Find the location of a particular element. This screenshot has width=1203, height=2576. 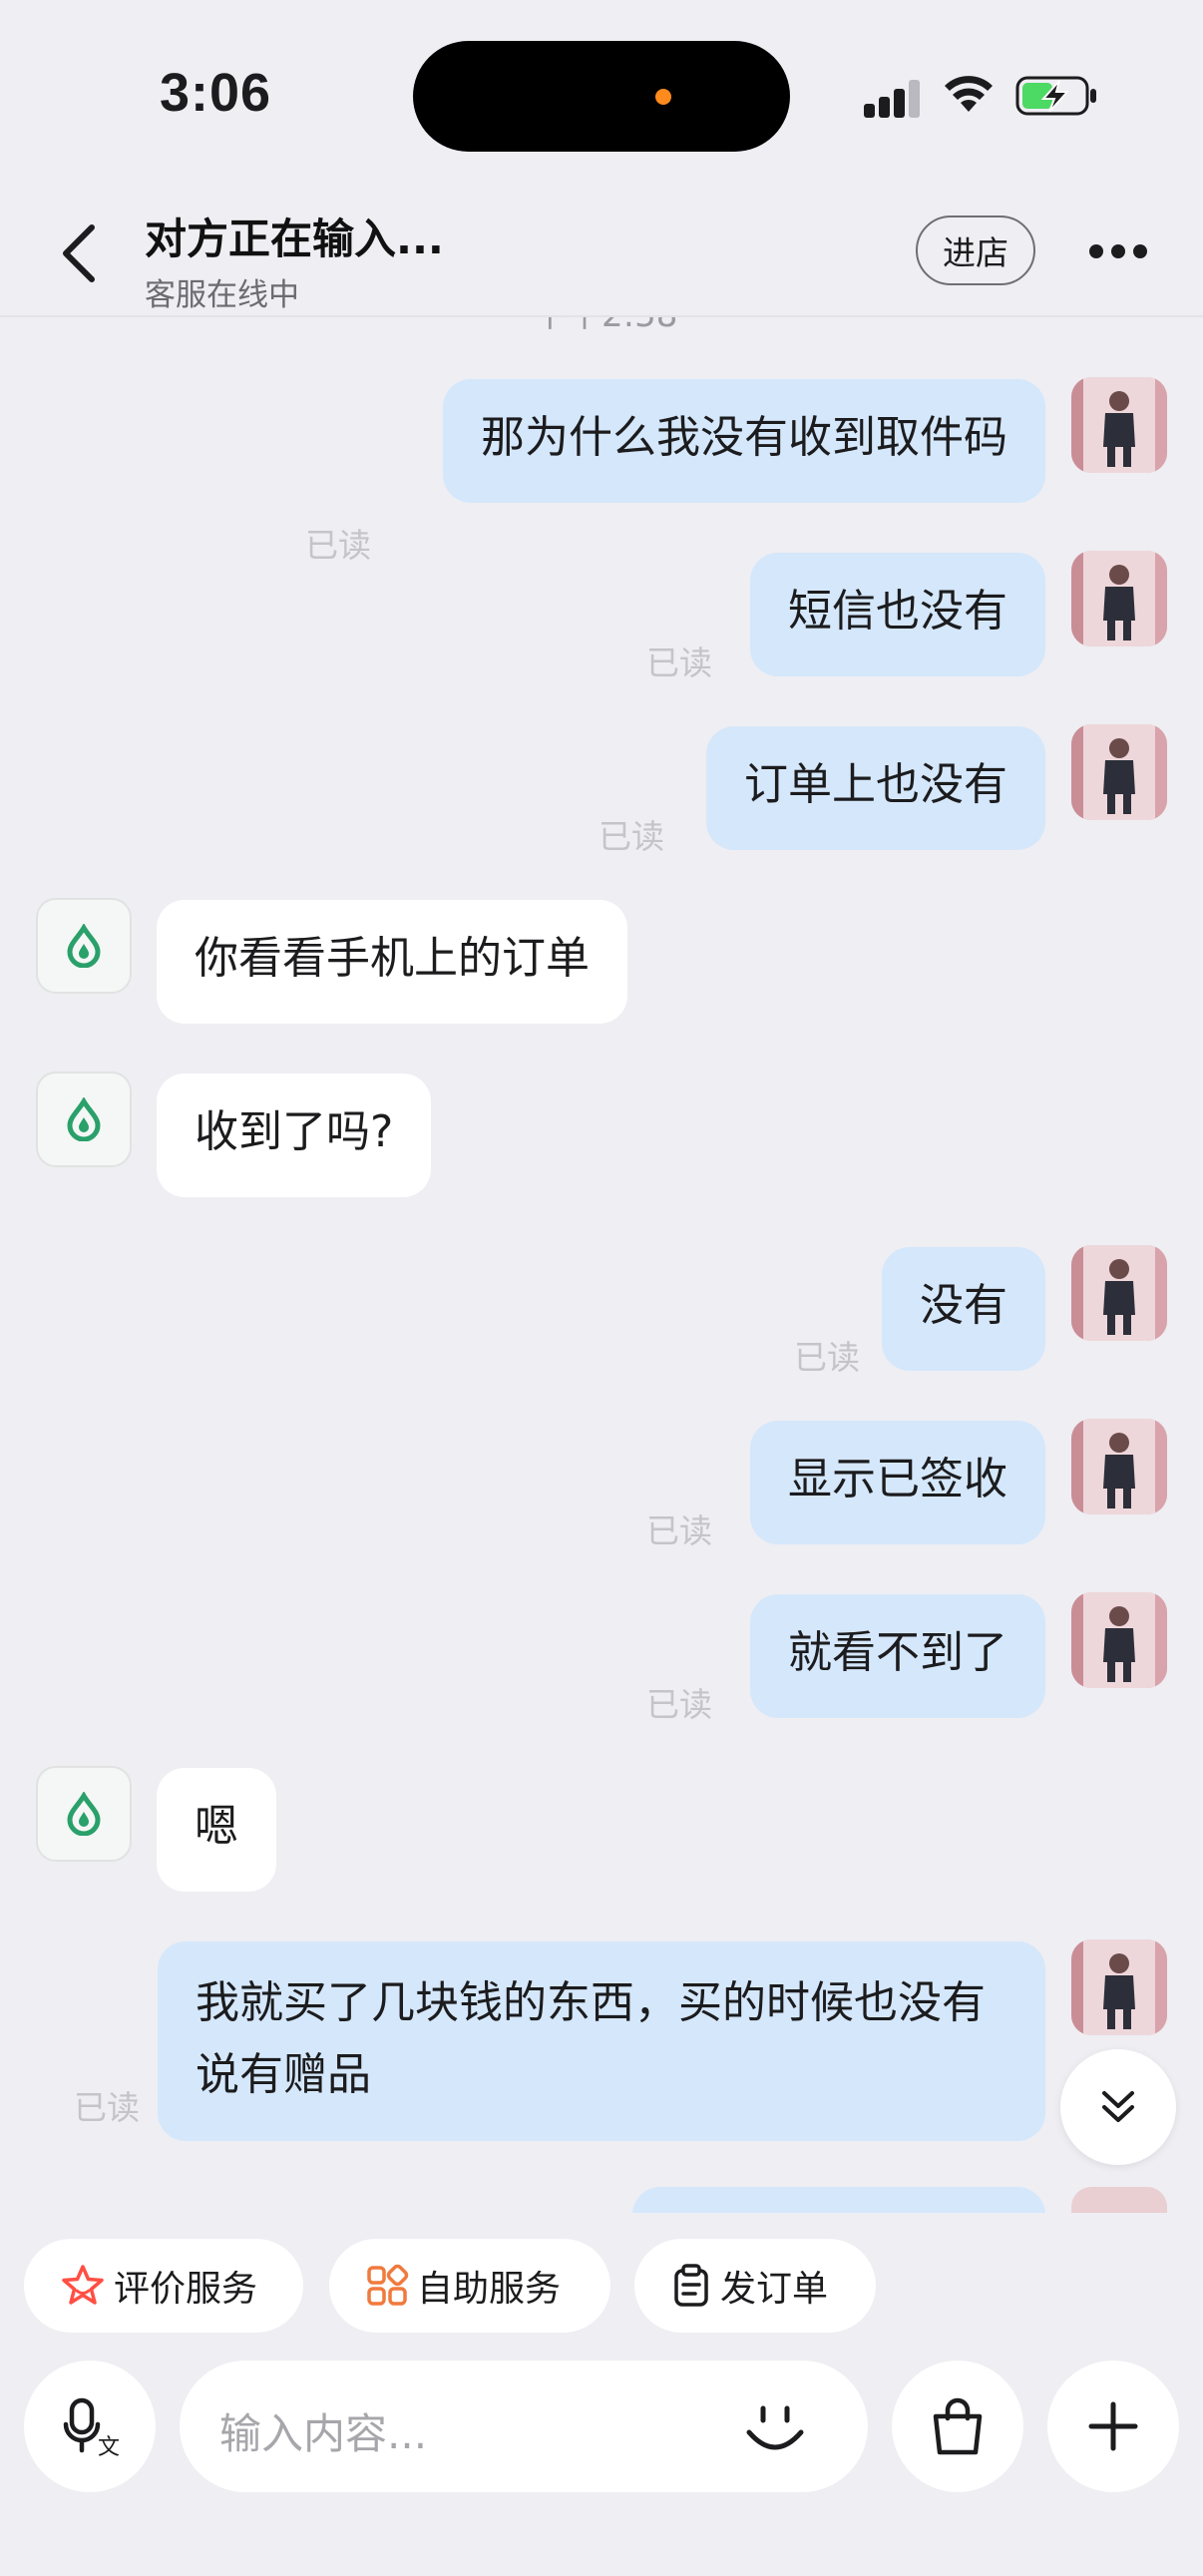

shopping-bag-icon is located at coordinates (958, 2426).